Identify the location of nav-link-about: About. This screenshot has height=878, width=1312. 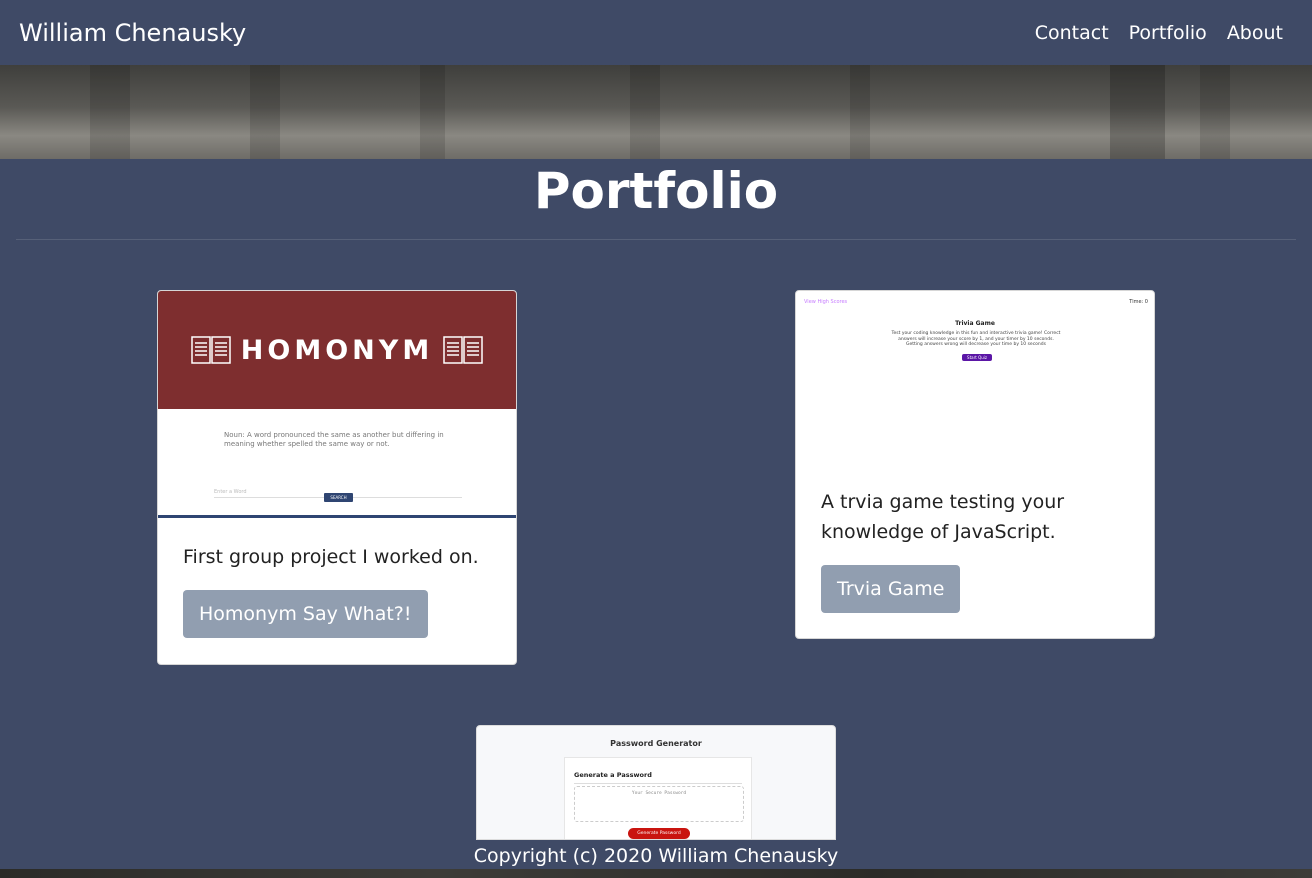
(1255, 33).